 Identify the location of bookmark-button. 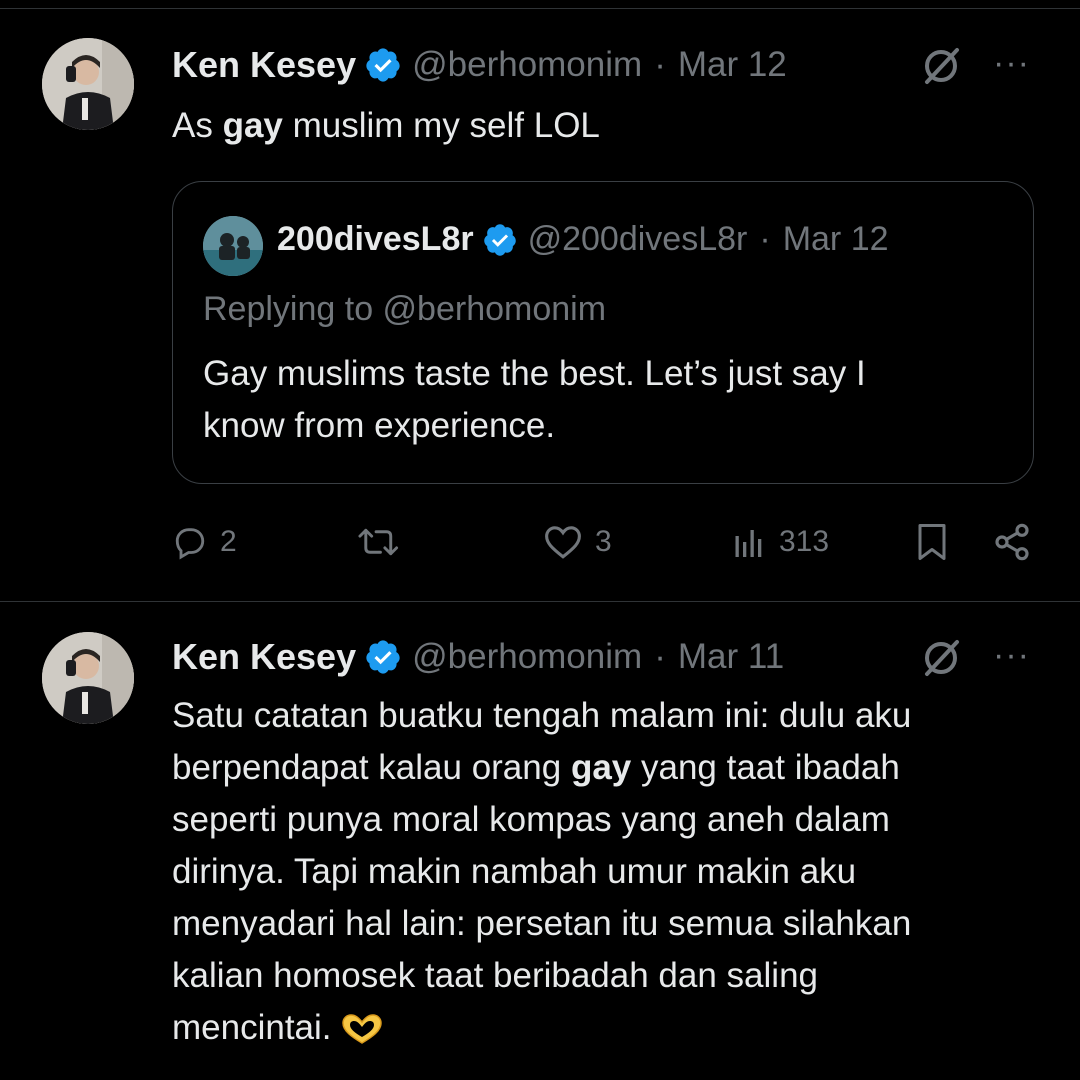
(932, 542).